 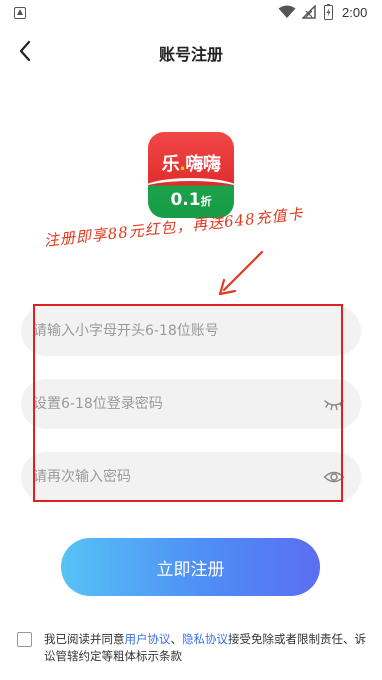 I want to click on agreement-checkbox, so click(x=24, y=639).